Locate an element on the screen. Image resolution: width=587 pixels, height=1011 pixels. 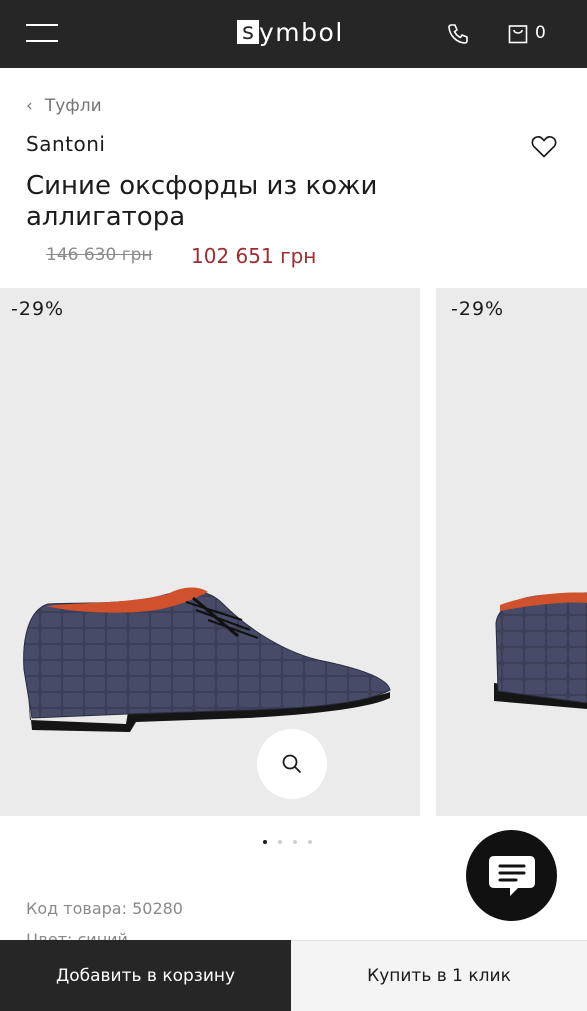
breadcrumb-label: Туфли is located at coordinates (73, 106).